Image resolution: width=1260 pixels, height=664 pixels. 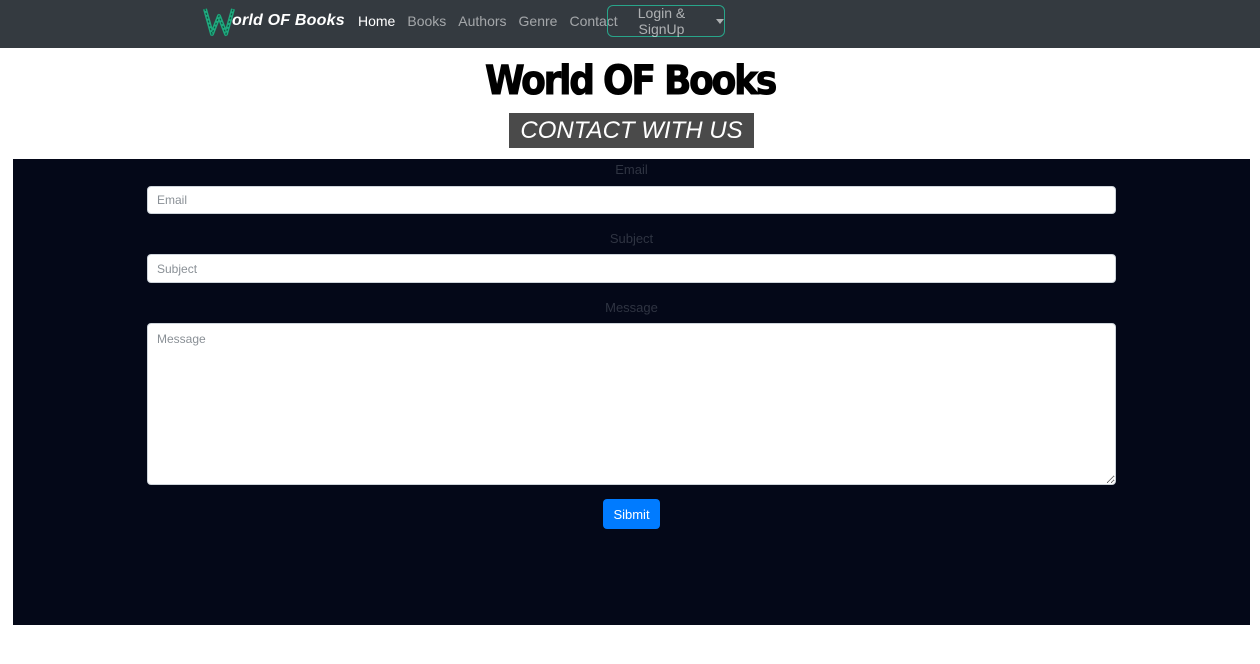 I want to click on caret-down-icon, so click(x=720, y=21).